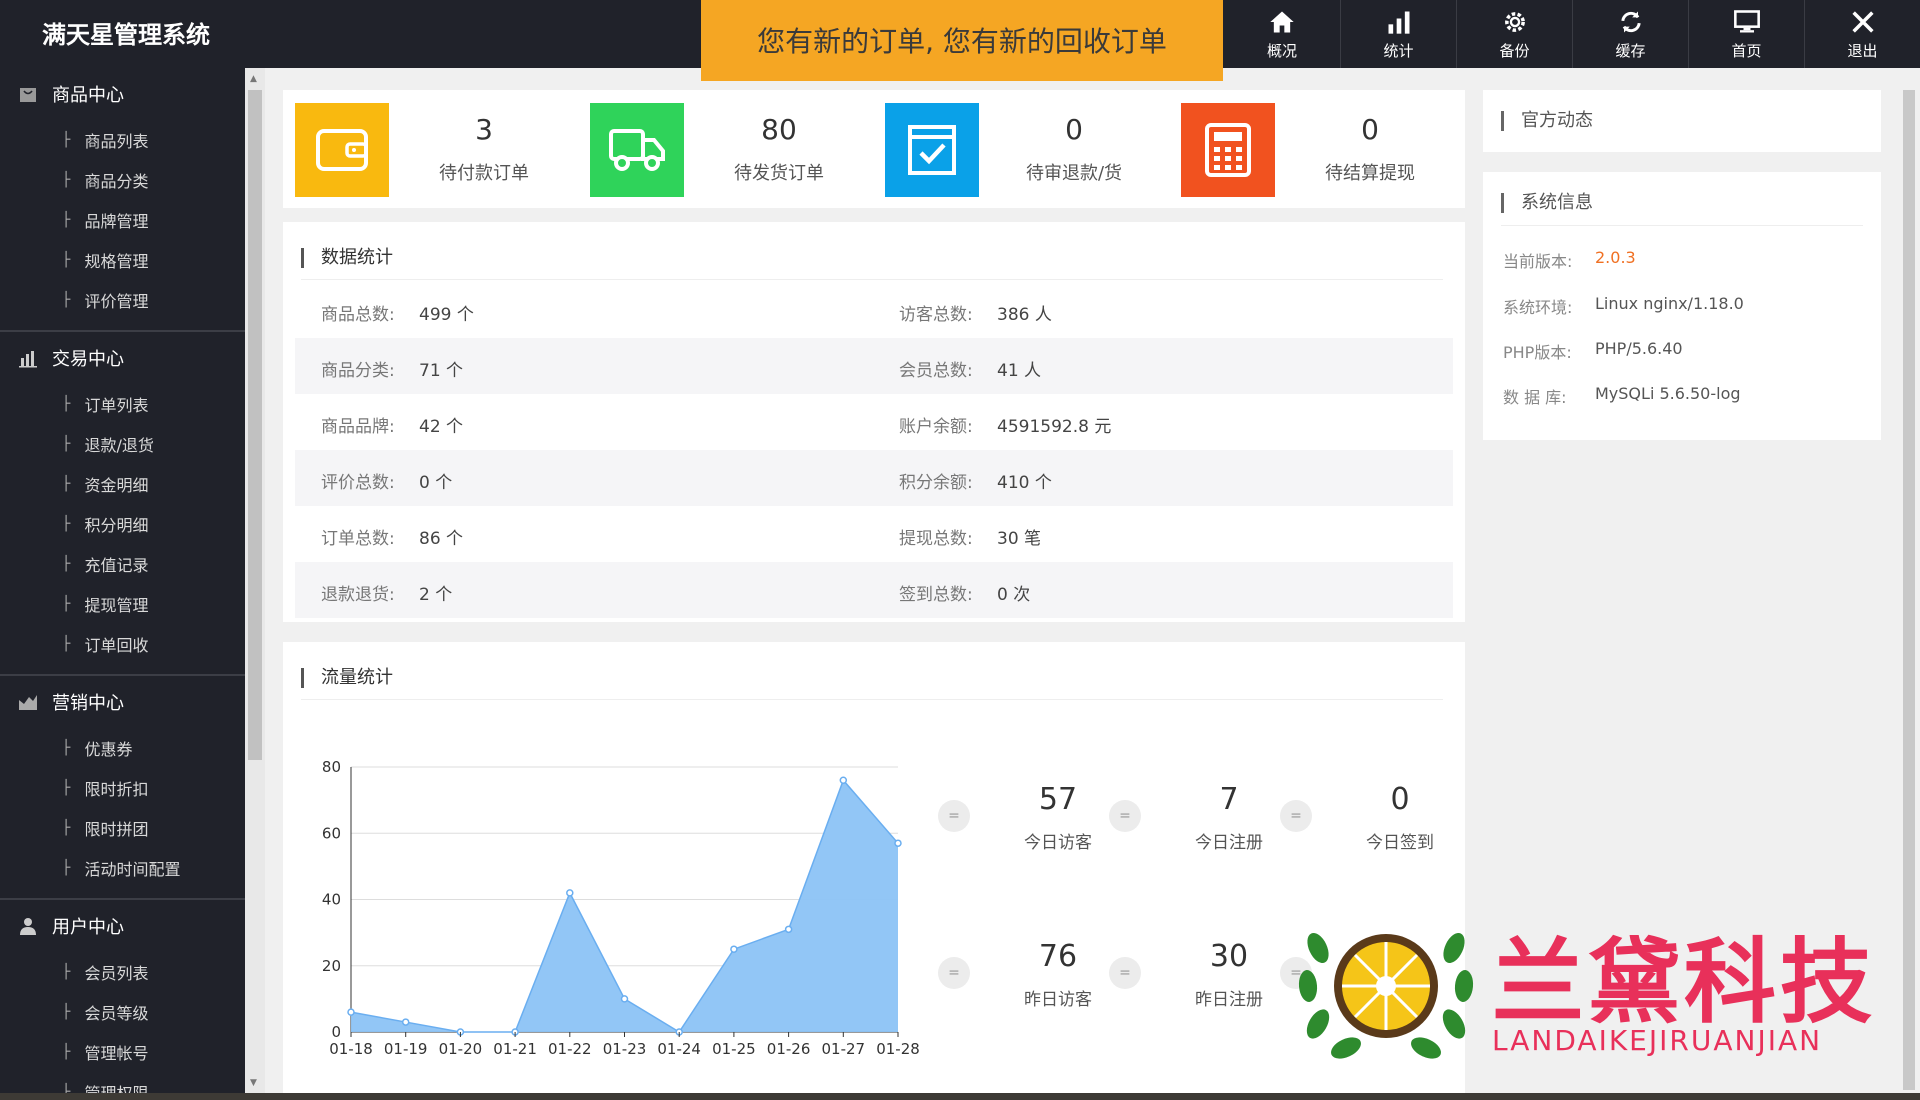 This screenshot has height=1100, width=1920. Describe the element at coordinates (1125, 973) in the screenshot. I see `equal-icon: =` at that location.